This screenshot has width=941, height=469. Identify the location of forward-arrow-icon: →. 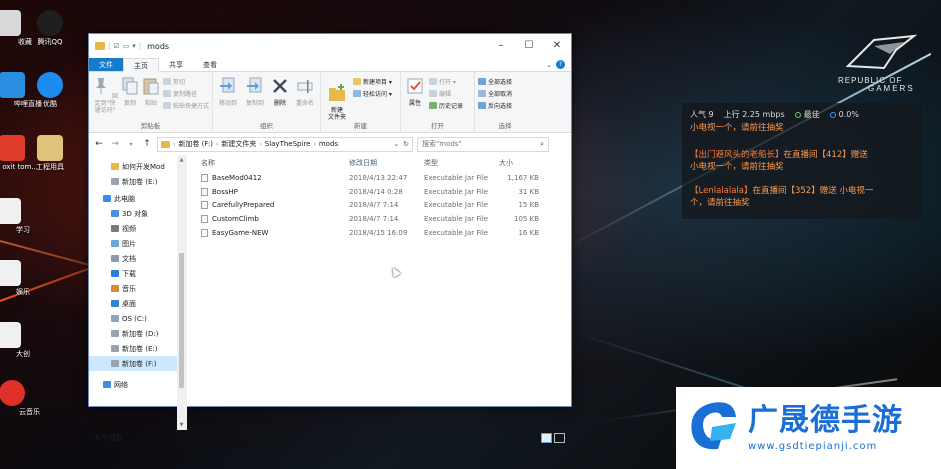
(115, 144).